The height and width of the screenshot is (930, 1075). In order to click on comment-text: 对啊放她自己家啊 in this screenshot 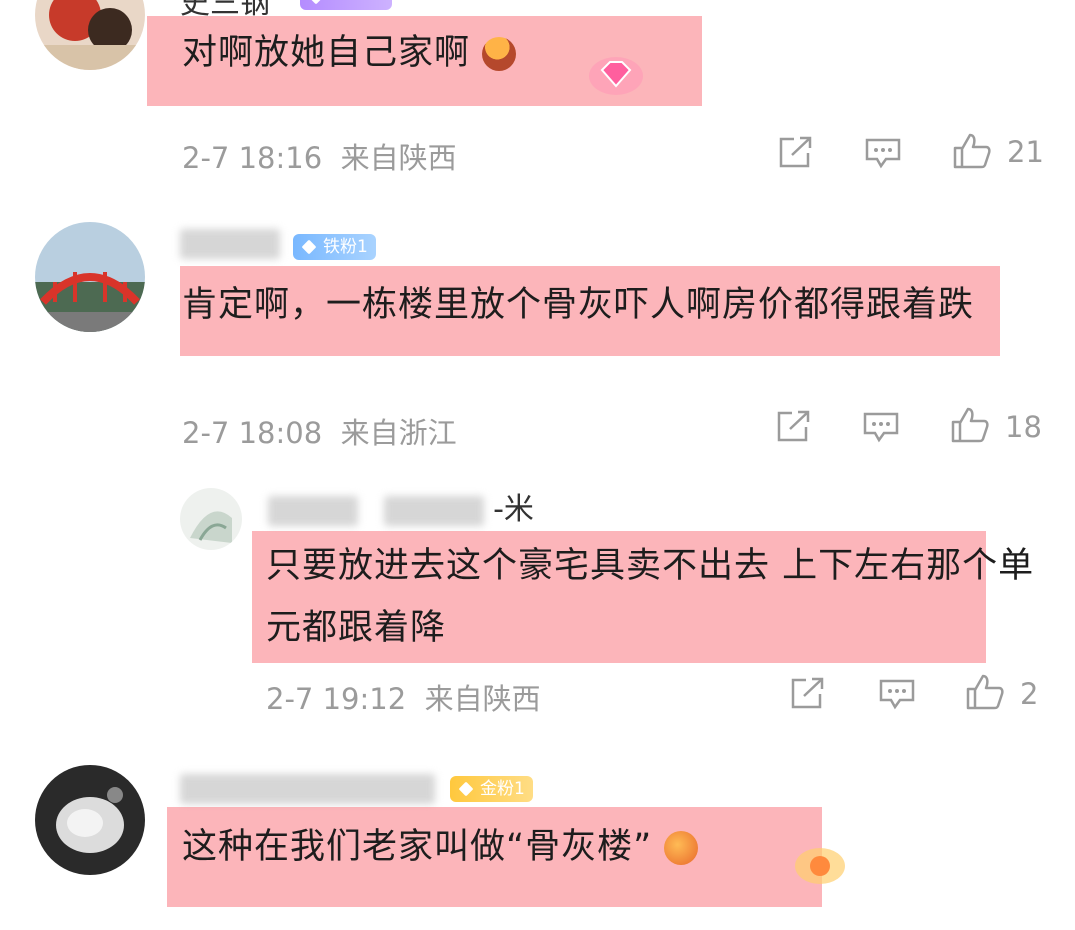, I will do `click(349, 53)`.